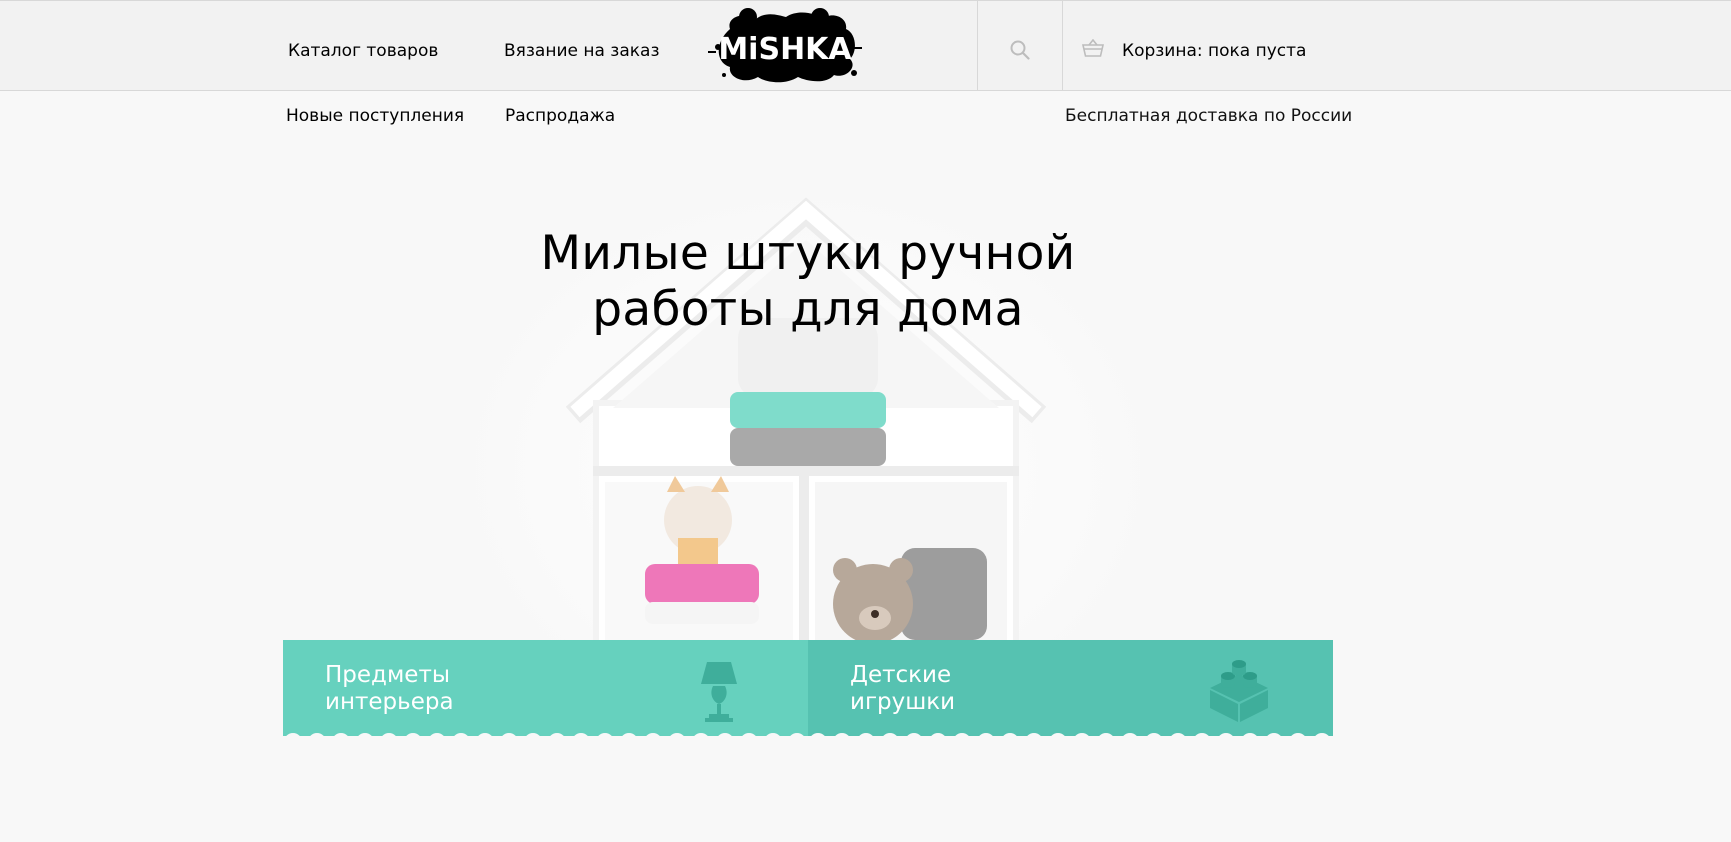 The height and width of the screenshot is (842, 1731). What do you see at coordinates (389, 688) in the screenshot?
I see `category-interior-label: Предметы интерьера` at bounding box center [389, 688].